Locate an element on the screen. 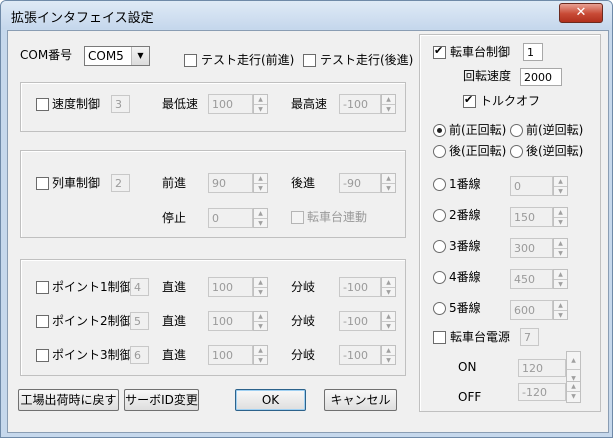  max-speed-field: -100 is located at coordinates (360, 104).